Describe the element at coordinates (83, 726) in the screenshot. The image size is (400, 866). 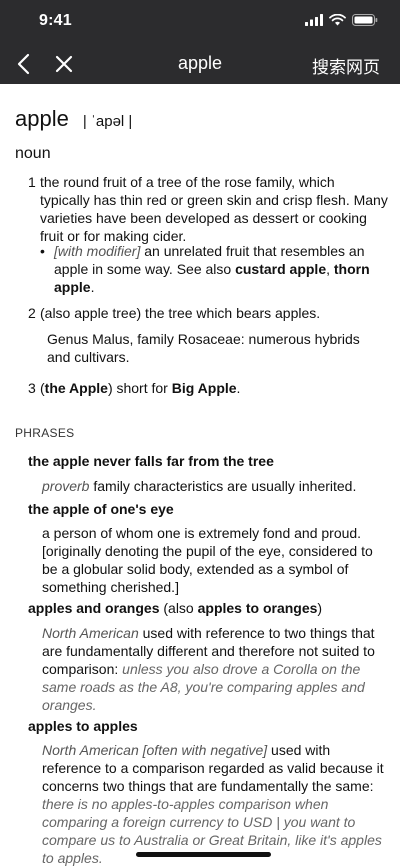
I see `phrase-title: apples to apples` at that location.